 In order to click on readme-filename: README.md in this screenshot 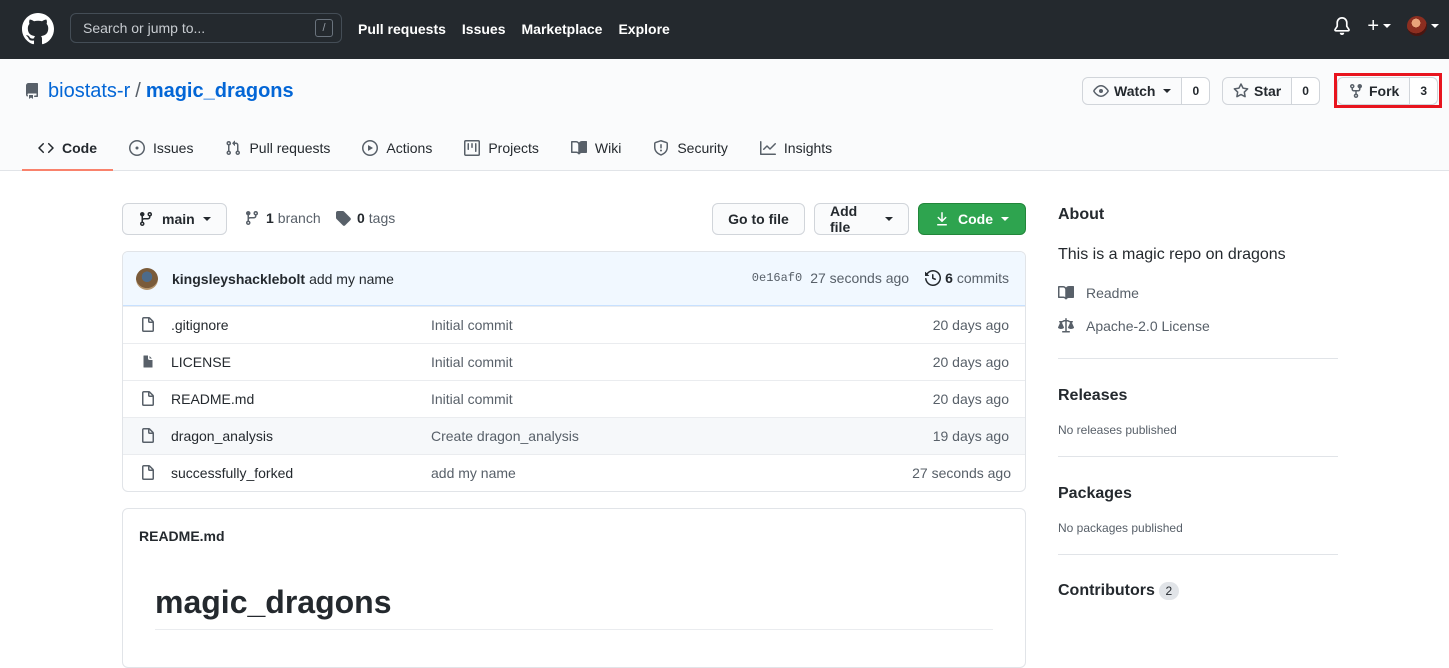, I will do `click(574, 536)`.